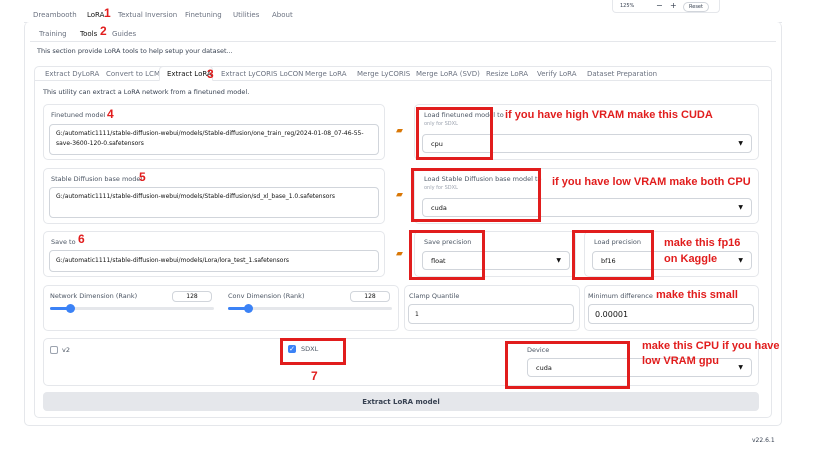 The height and width of the screenshot is (460, 820). Describe the element at coordinates (507, 74) in the screenshot. I see `tooltab-resize-lora: Resize LoRA` at that location.